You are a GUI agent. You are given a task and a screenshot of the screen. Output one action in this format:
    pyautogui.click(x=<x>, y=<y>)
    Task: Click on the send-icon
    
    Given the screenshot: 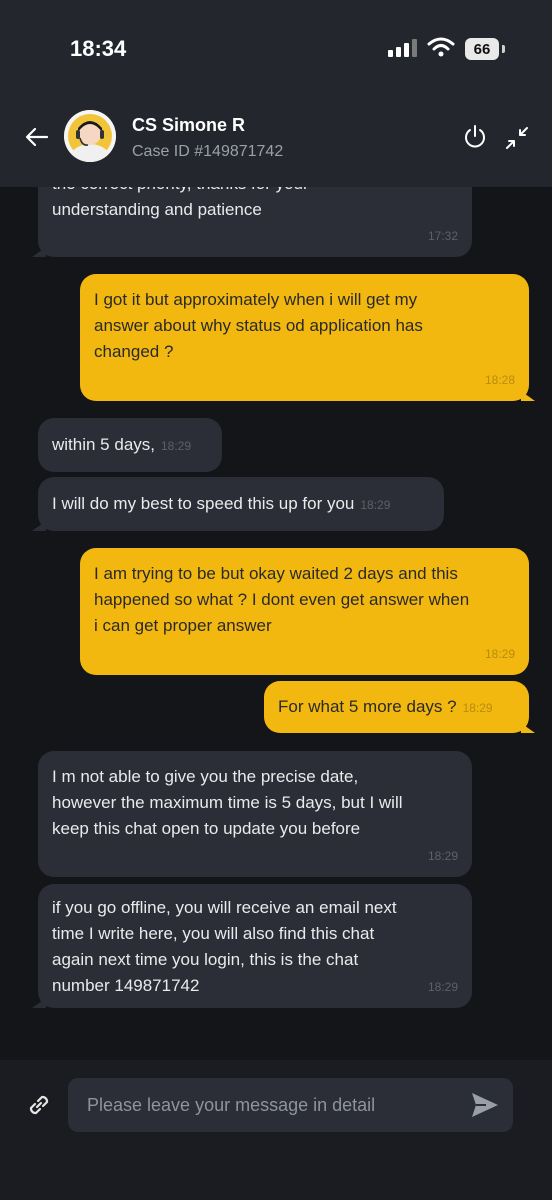 What is the action you would take?
    pyautogui.click(x=485, y=1105)
    